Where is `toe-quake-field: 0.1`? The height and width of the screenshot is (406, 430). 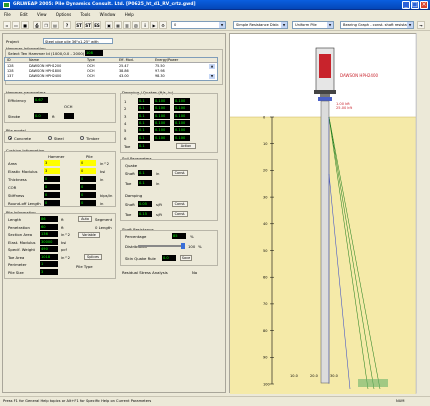 toe-quake-field: 0.1 is located at coordinates (145, 183).